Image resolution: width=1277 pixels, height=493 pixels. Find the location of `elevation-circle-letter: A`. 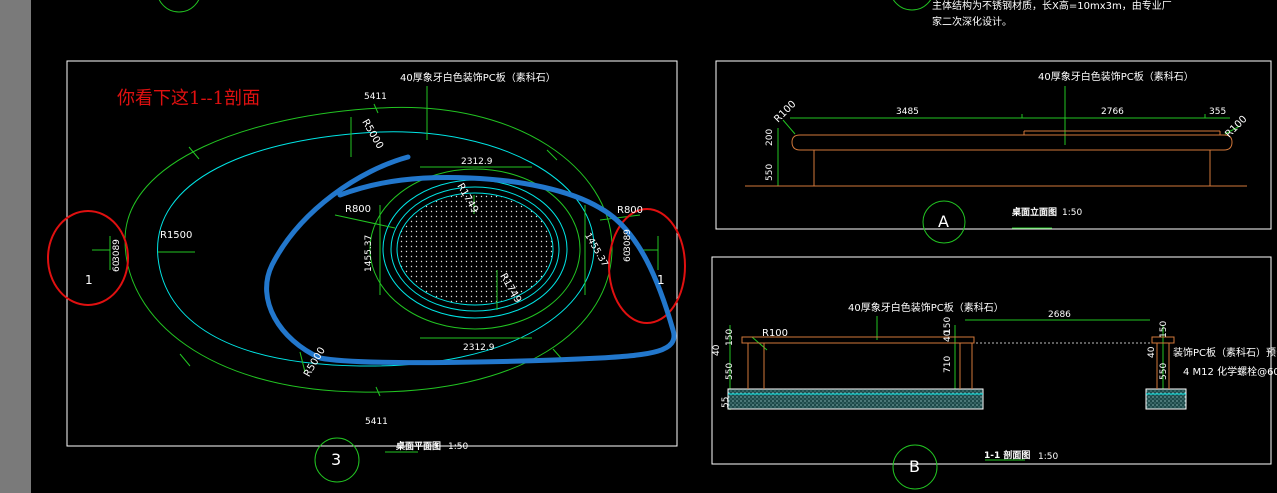

elevation-circle-letter: A is located at coordinates (943, 221).